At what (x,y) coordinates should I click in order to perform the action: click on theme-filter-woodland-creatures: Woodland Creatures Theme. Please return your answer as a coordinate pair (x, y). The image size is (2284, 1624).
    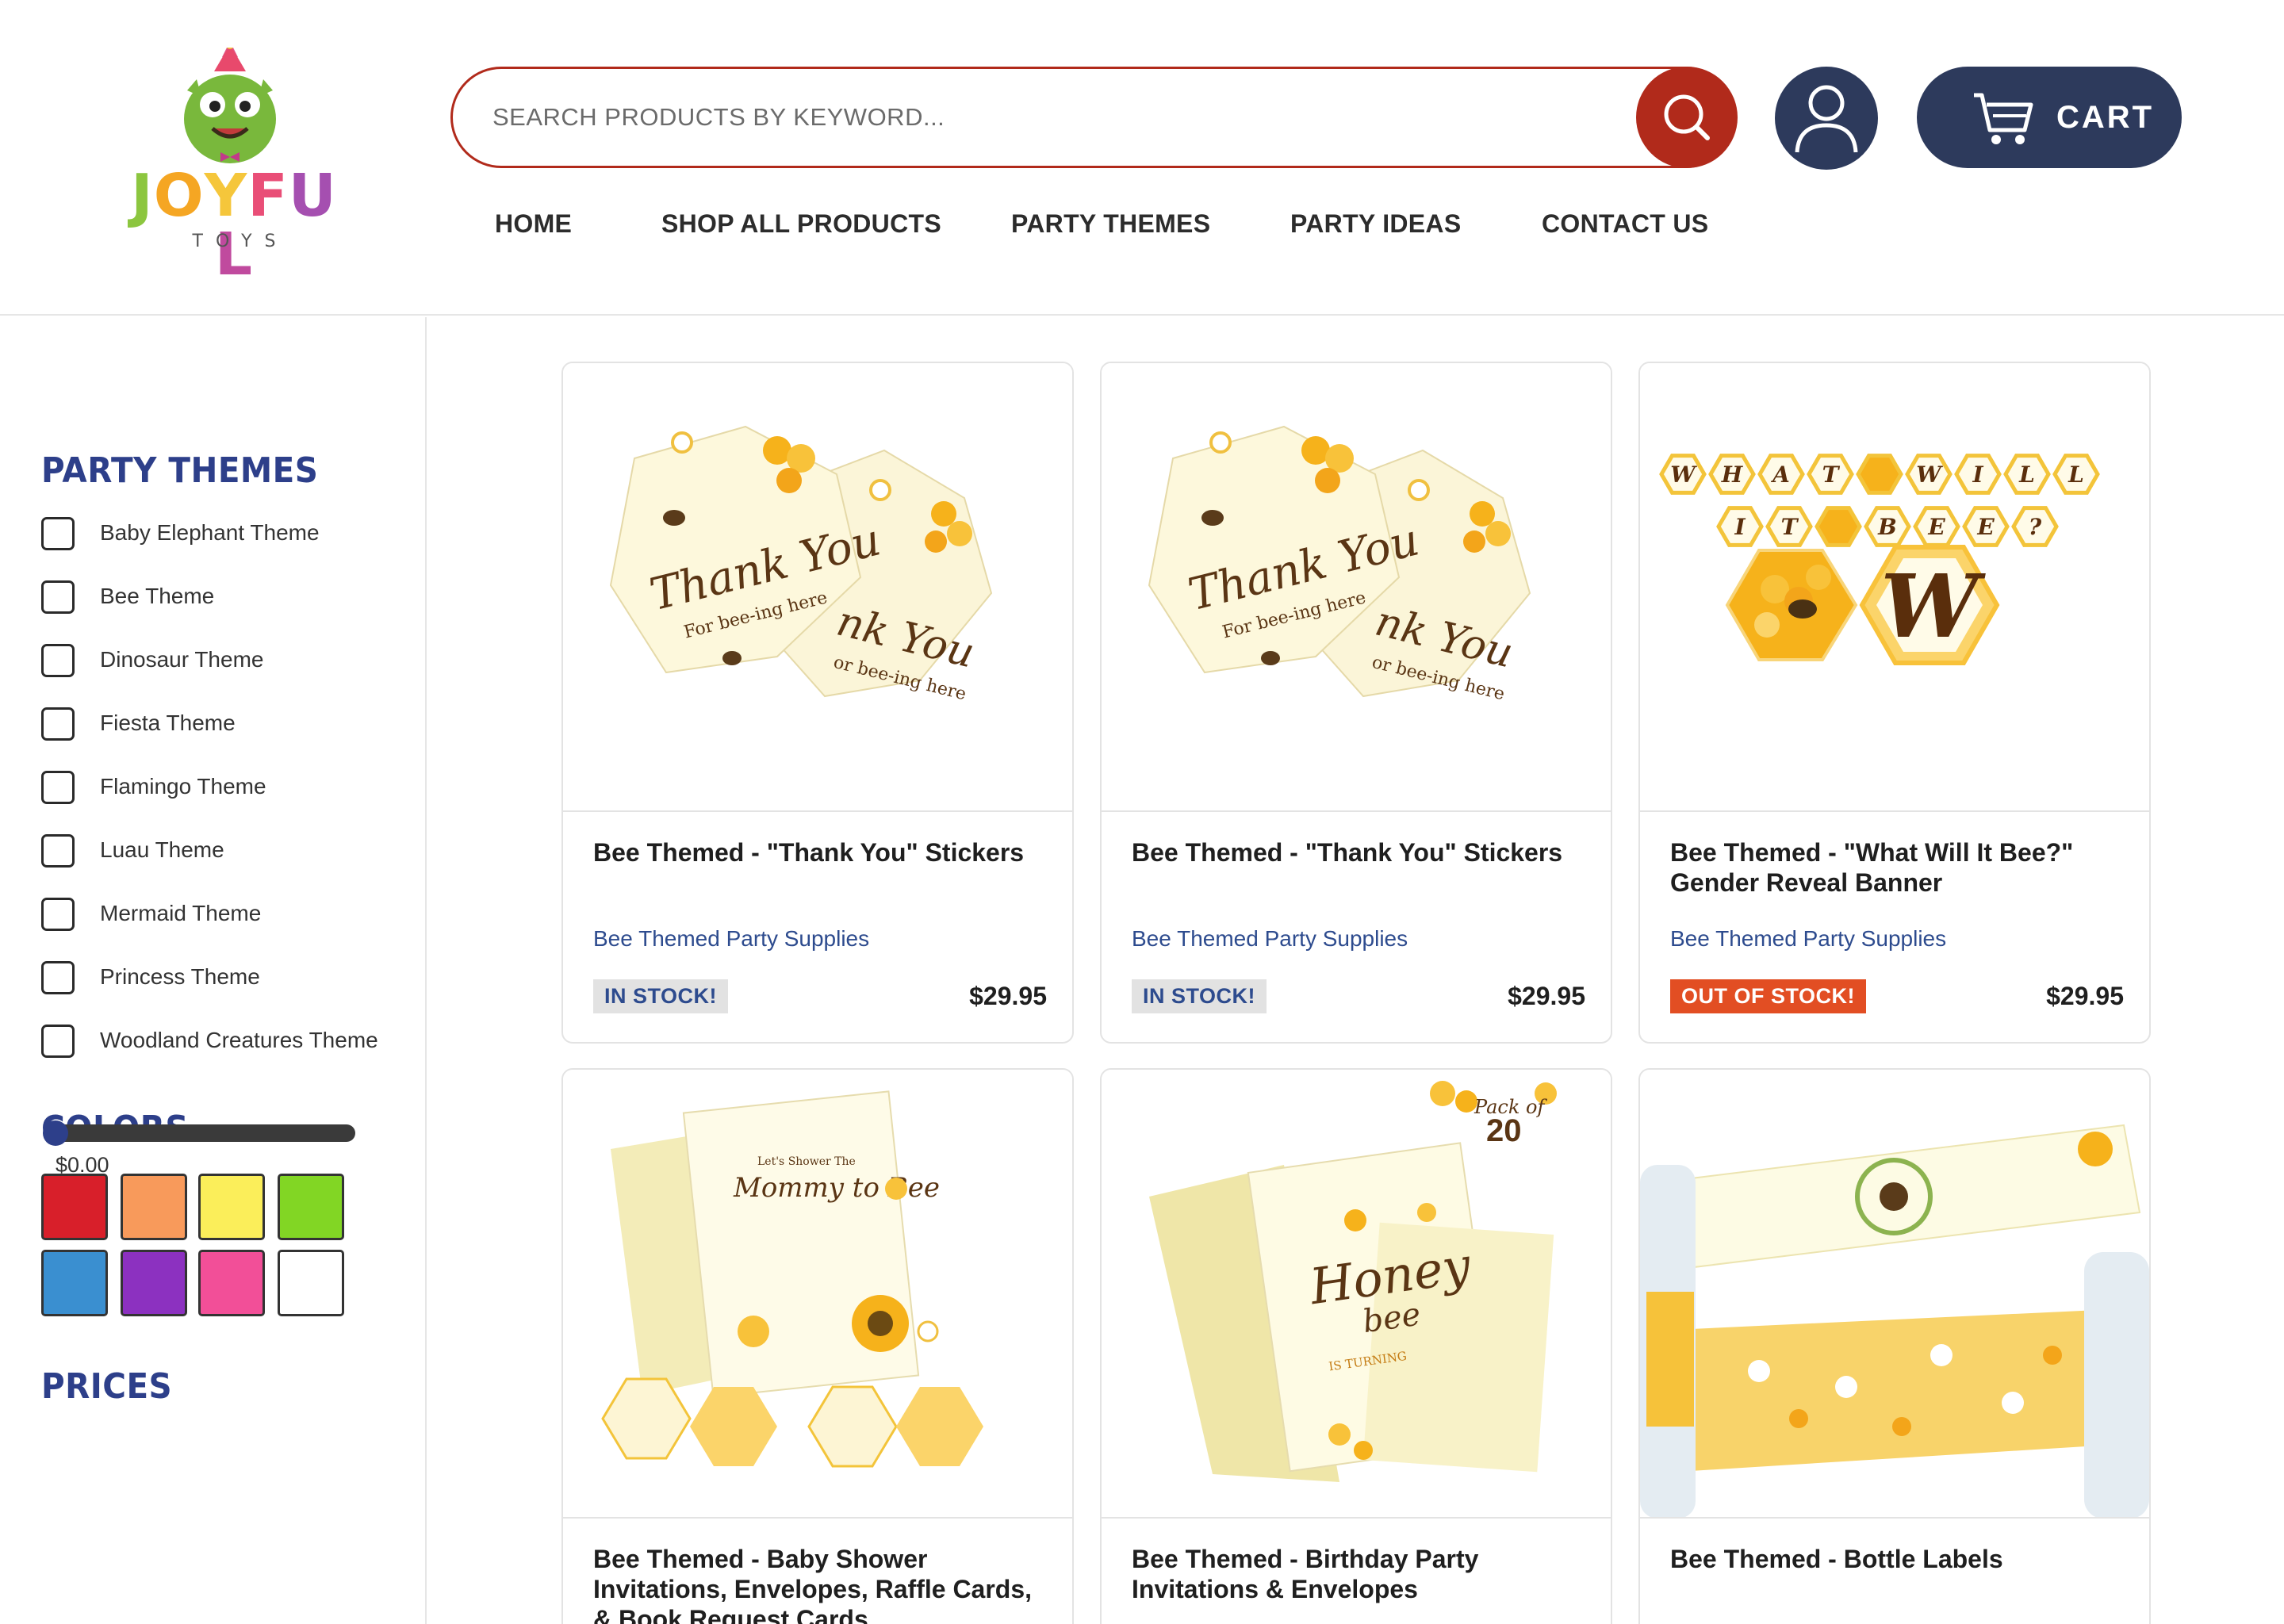
    Looking at the image, I should click on (223, 1042).